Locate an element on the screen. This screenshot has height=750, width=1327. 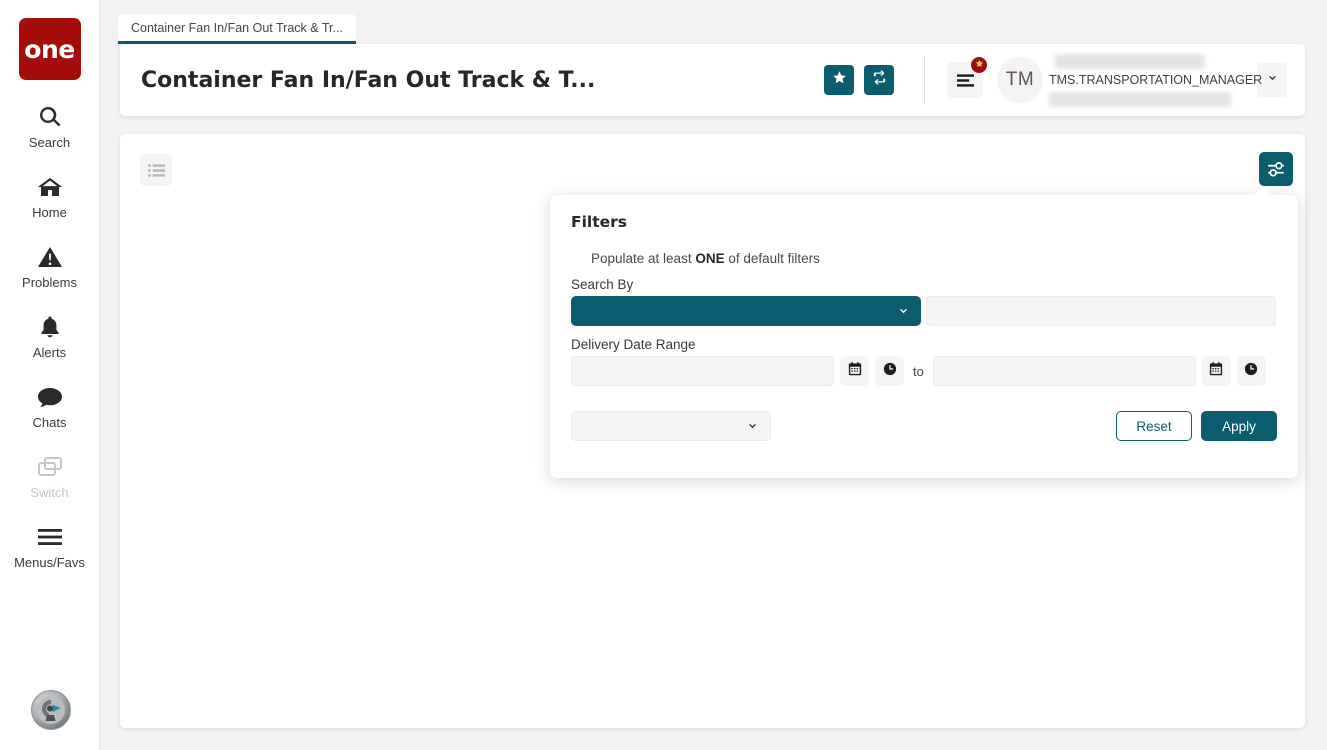
user-avatar-icon is located at coordinates (51, 710).